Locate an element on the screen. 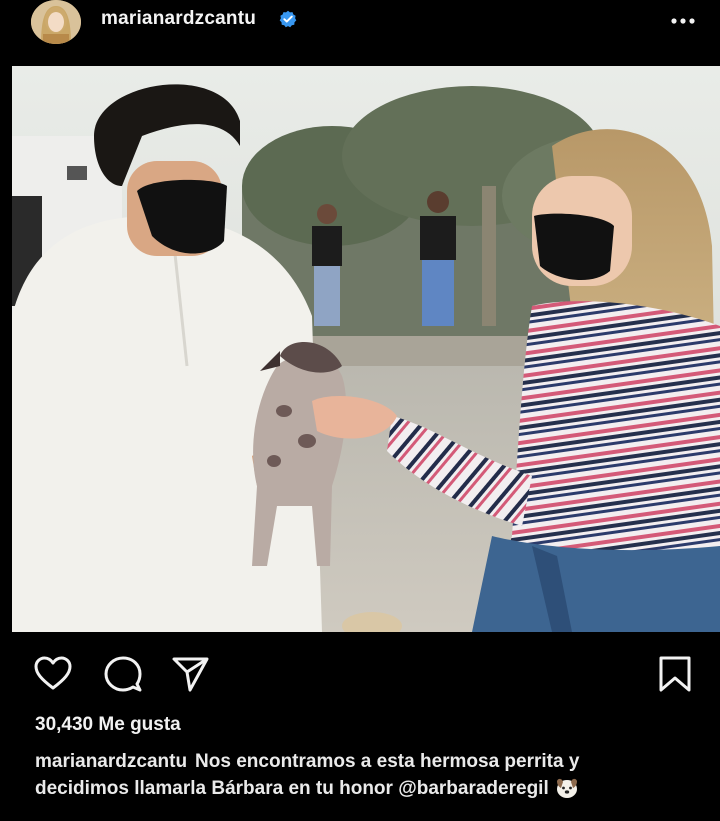  avatar is located at coordinates (56, 22).